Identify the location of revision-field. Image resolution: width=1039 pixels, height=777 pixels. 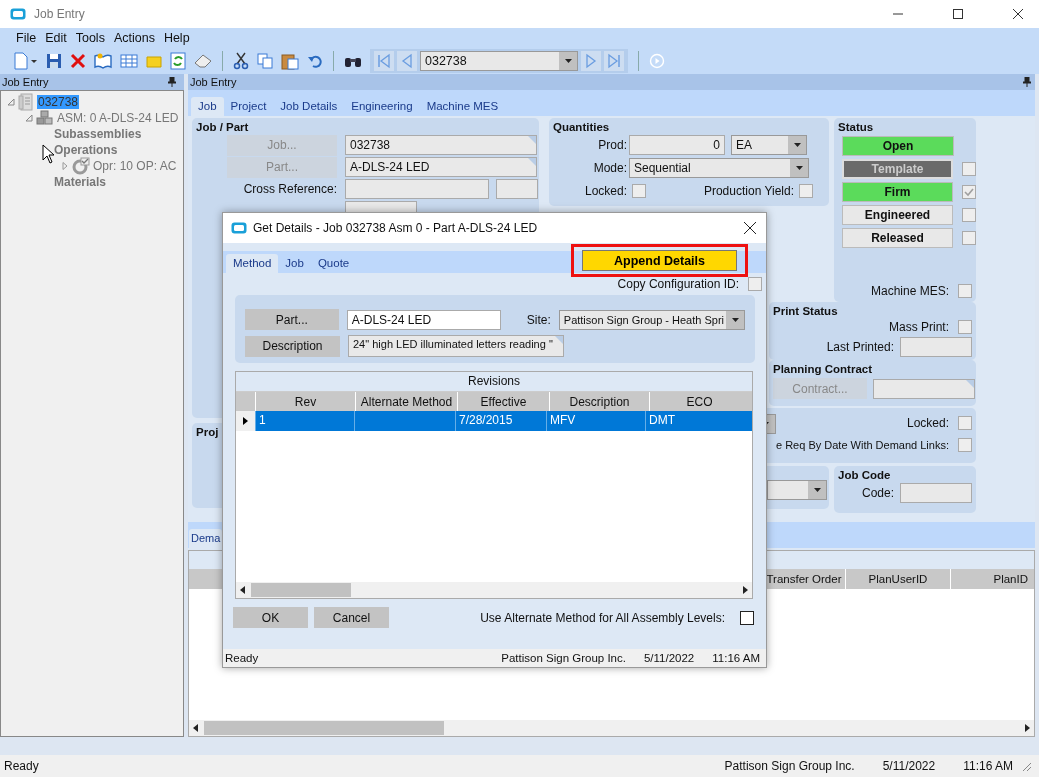
(517, 189).